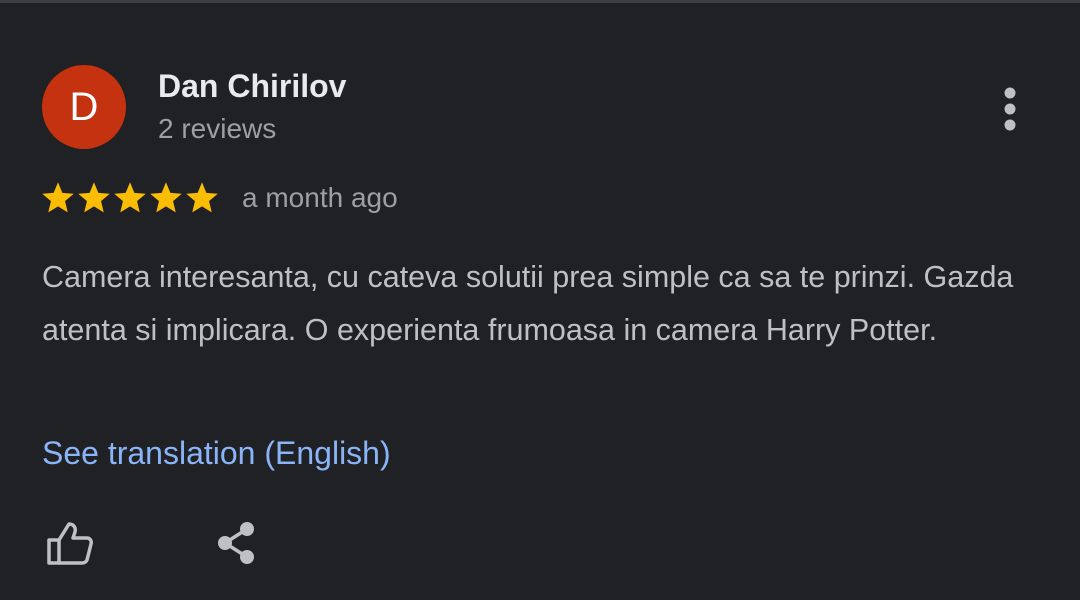 This screenshot has width=1080, height=600. I want to click on star-rating, so click(130, 198).